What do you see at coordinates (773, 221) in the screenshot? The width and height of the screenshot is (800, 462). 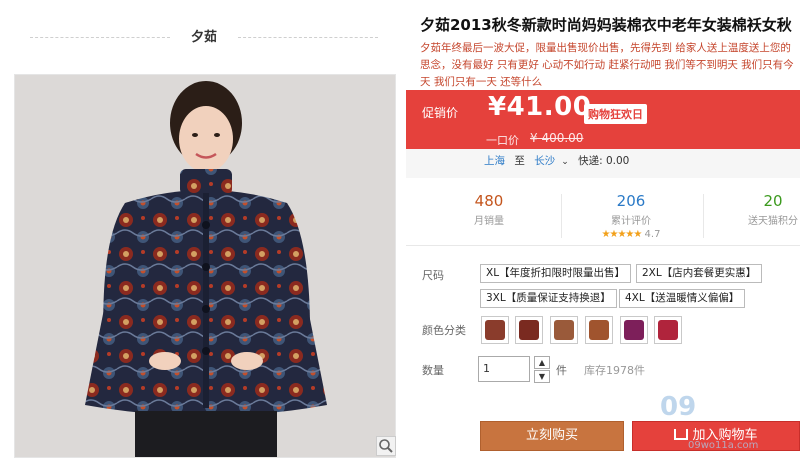 I see `stat-label: 送天猫积分` at bounding box center [773, 221].